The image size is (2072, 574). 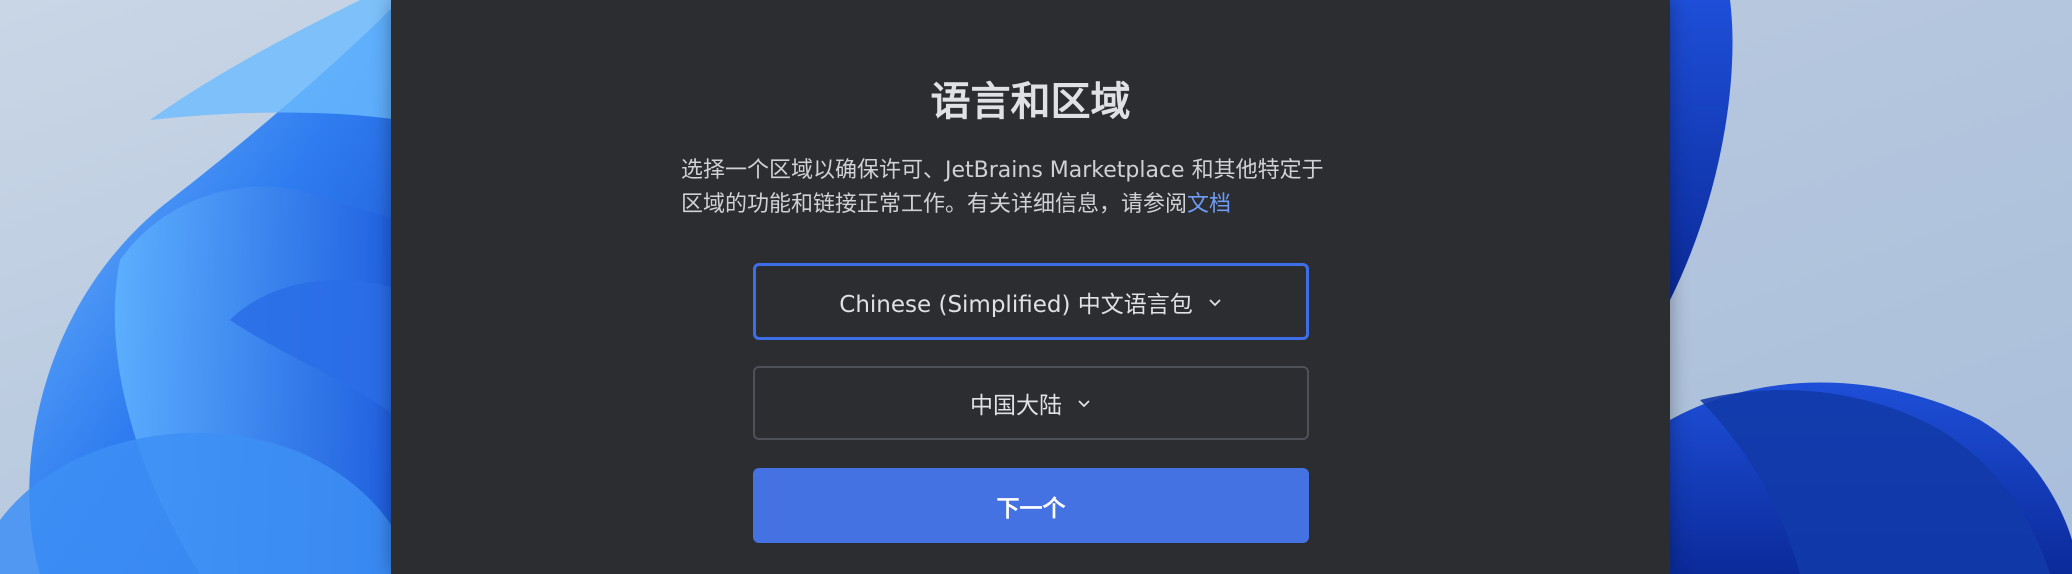 What do you see at coordinates (1030, 102) in the screenshot?
I see `dialog-title: 语言和区域` at bounding box center [1030, 102].